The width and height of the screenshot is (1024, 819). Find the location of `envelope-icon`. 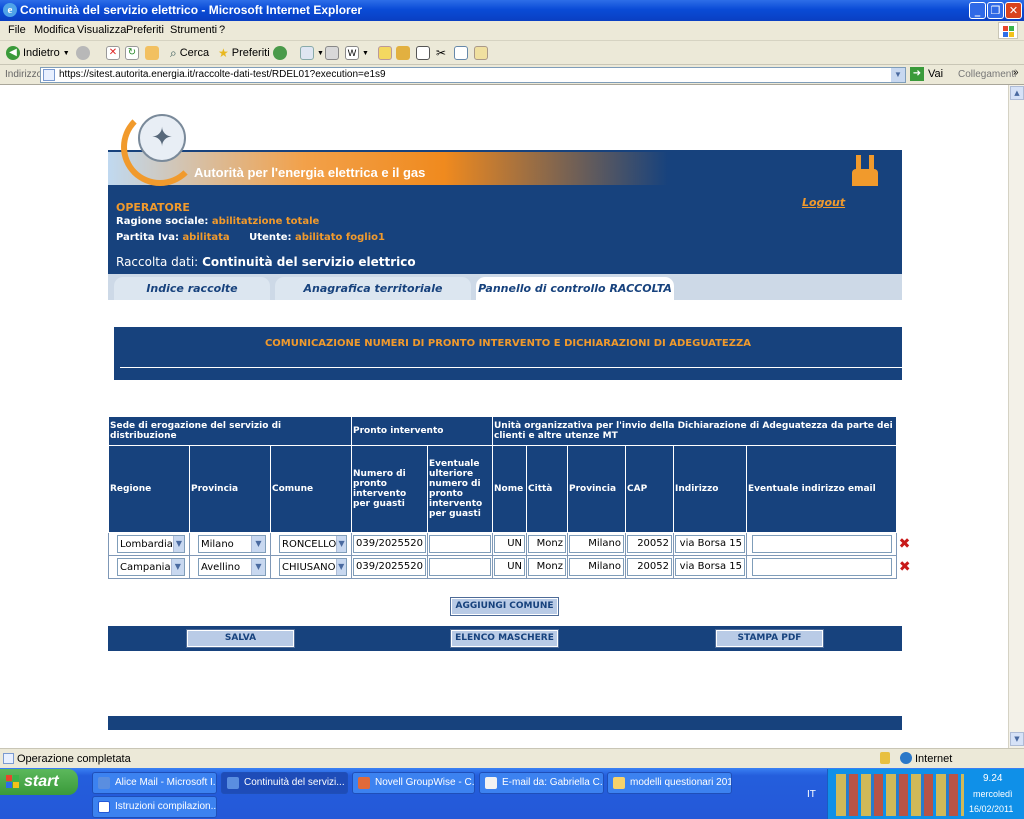

envelope-icon is located at coordinates (491, 783).